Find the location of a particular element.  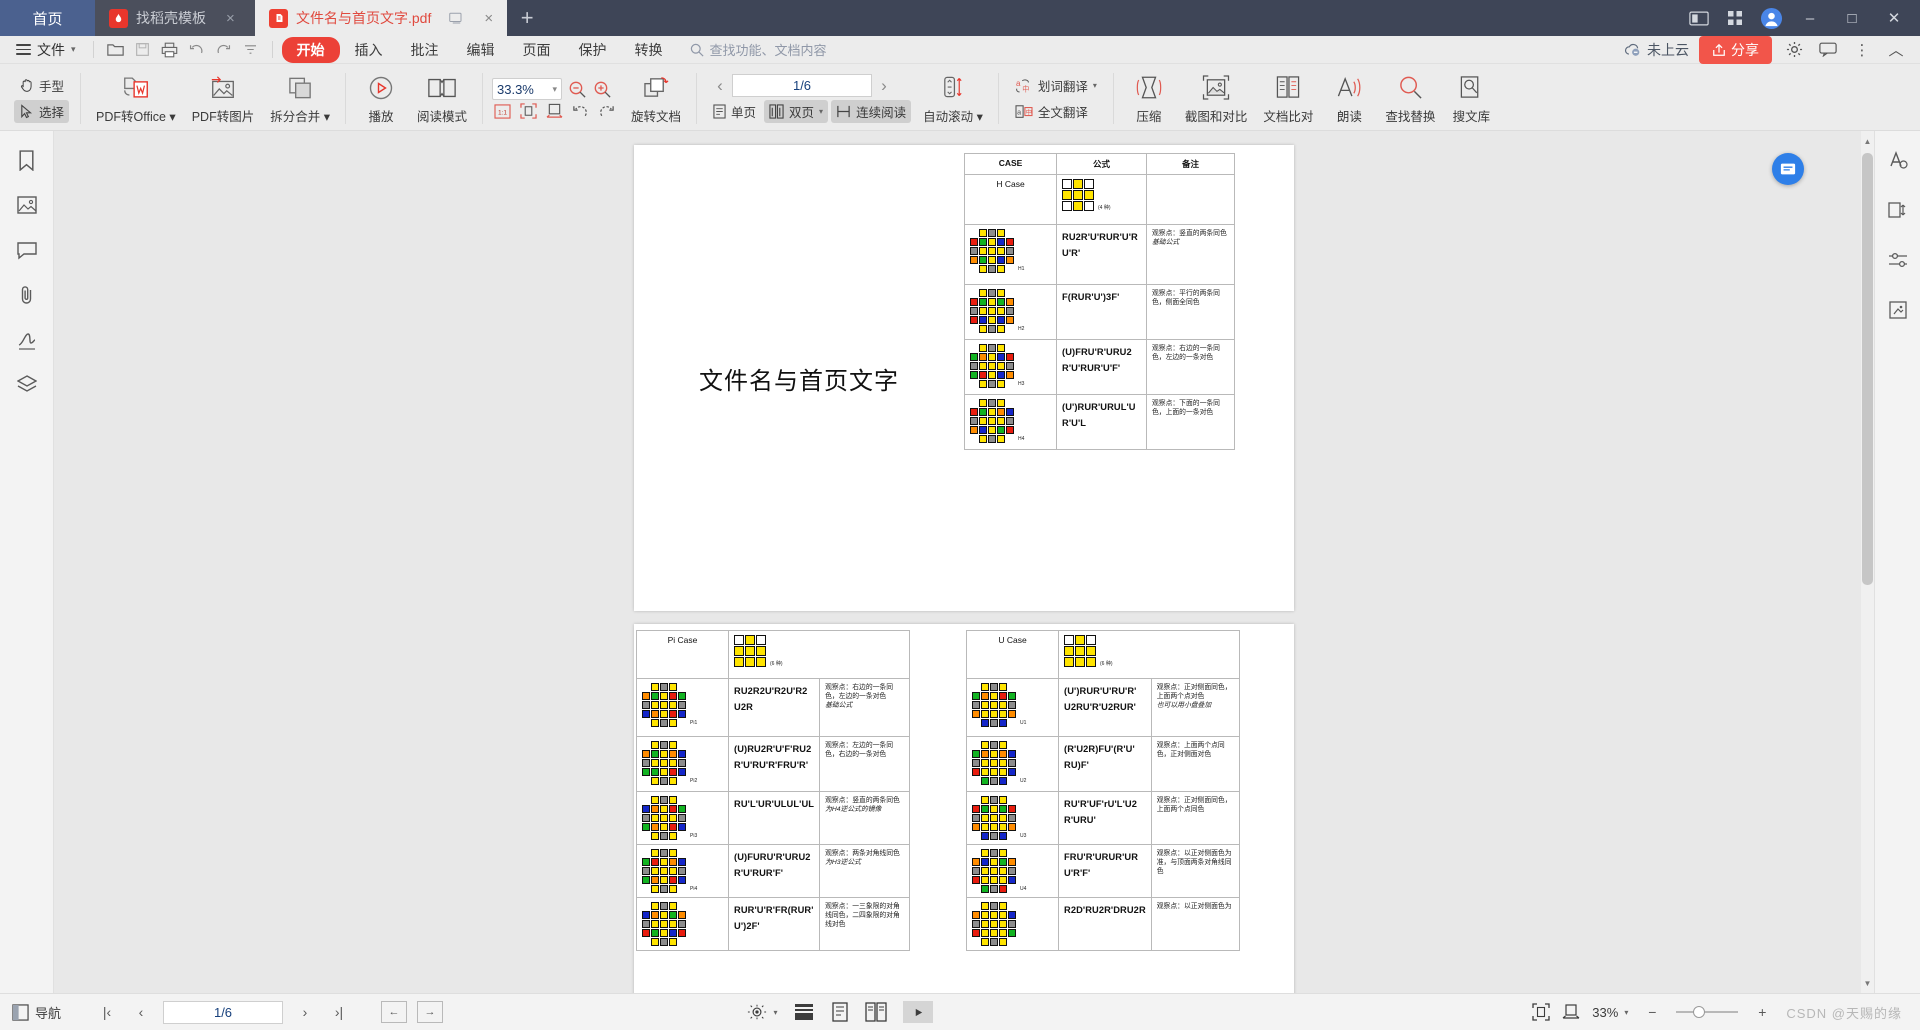

next-view-icon: → is located at coordinates (430, 1012).